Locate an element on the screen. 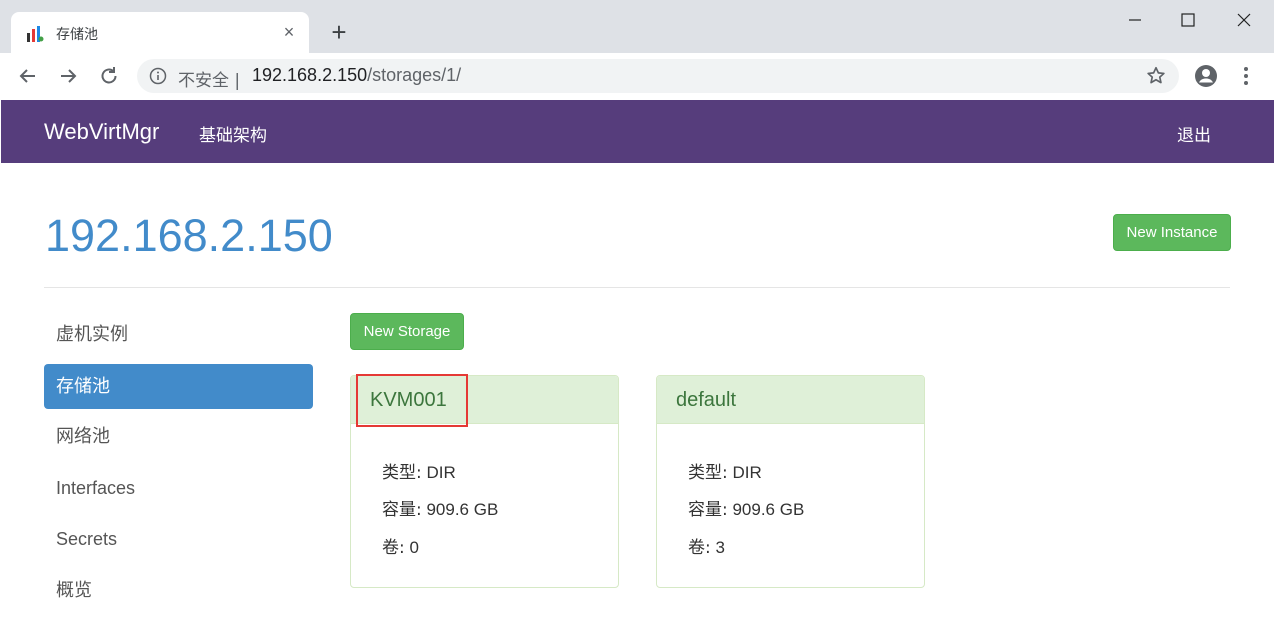 The width and height of the screenshot is (1274, 622). window-close-icon is located at coordinates (1244, 20).